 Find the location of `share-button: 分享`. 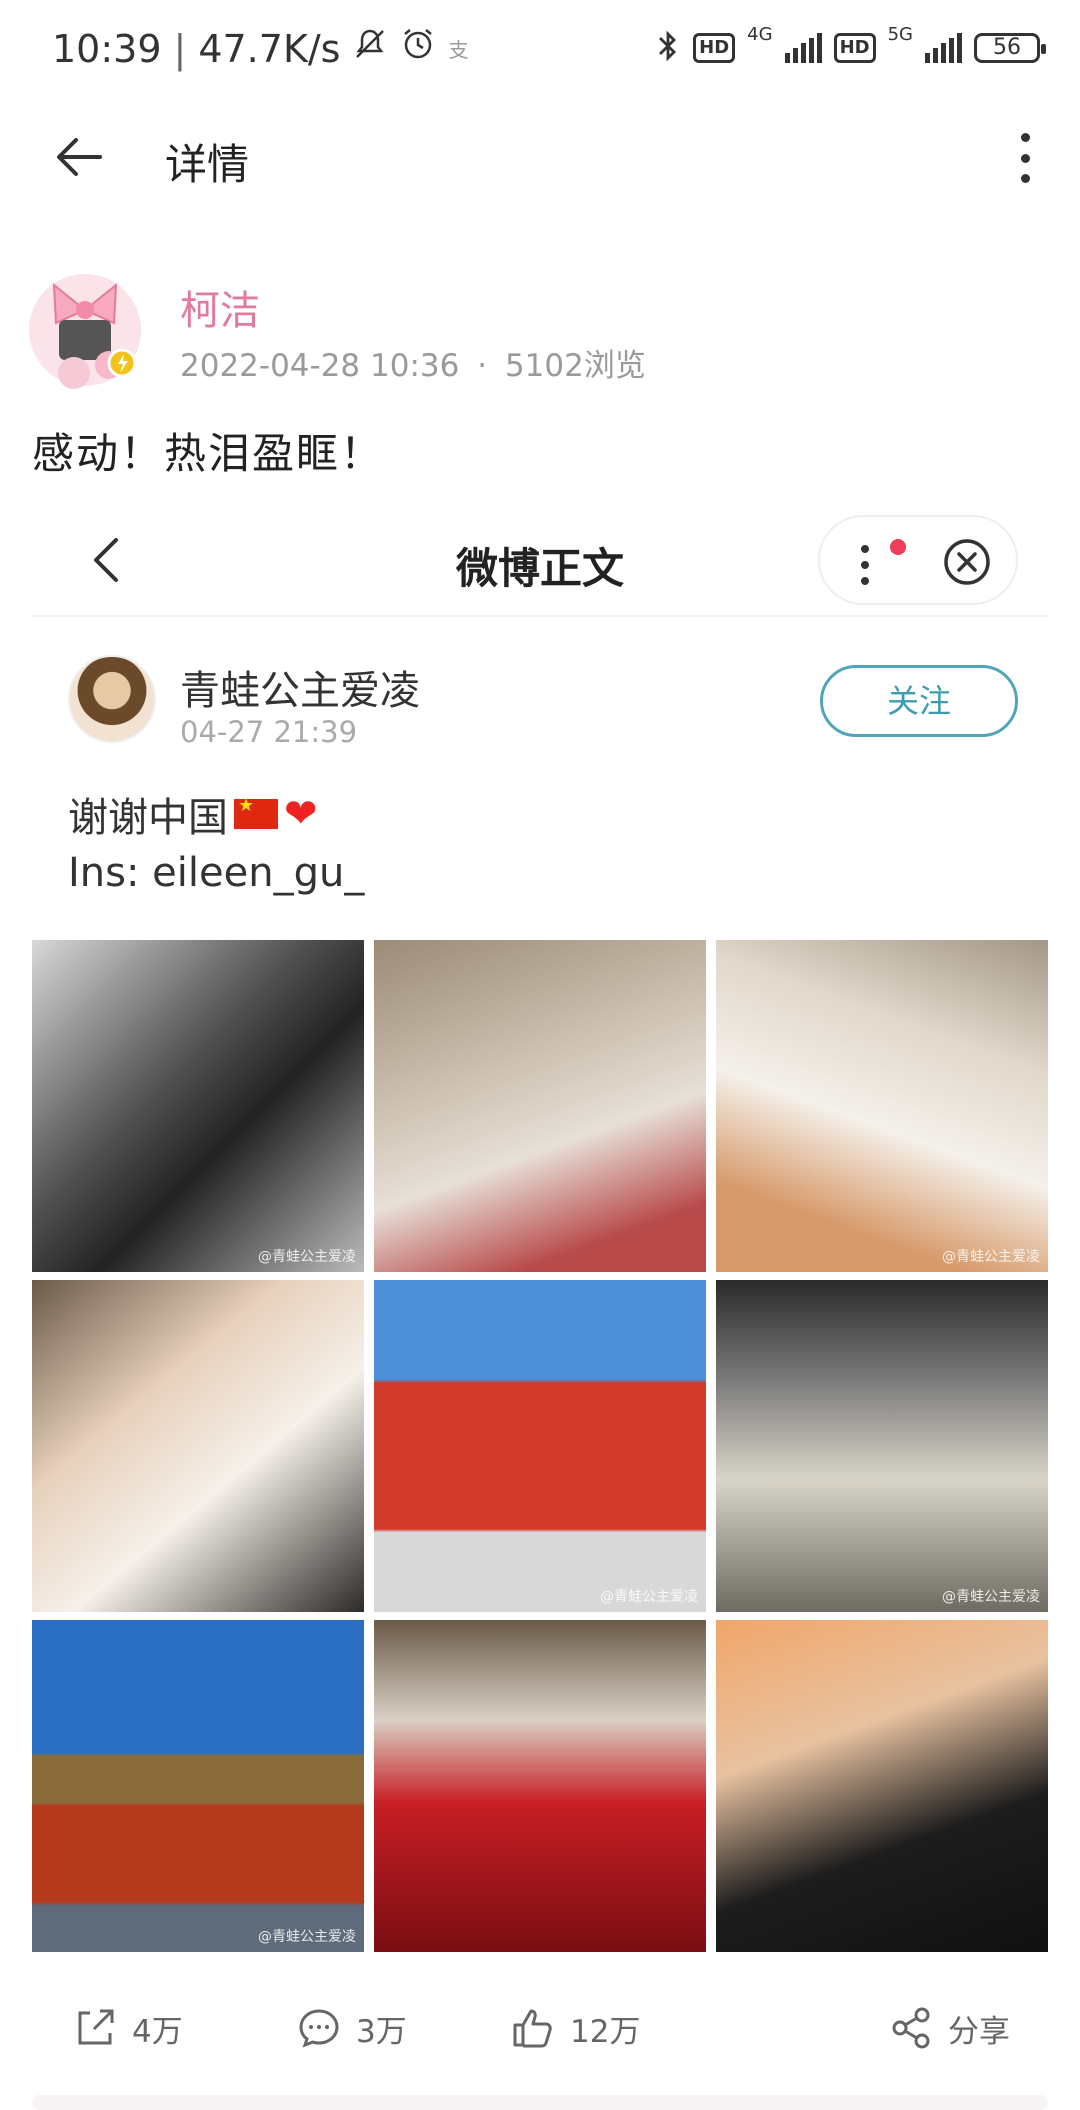

share-button: 分享 is located at coordinates (949, 2028).